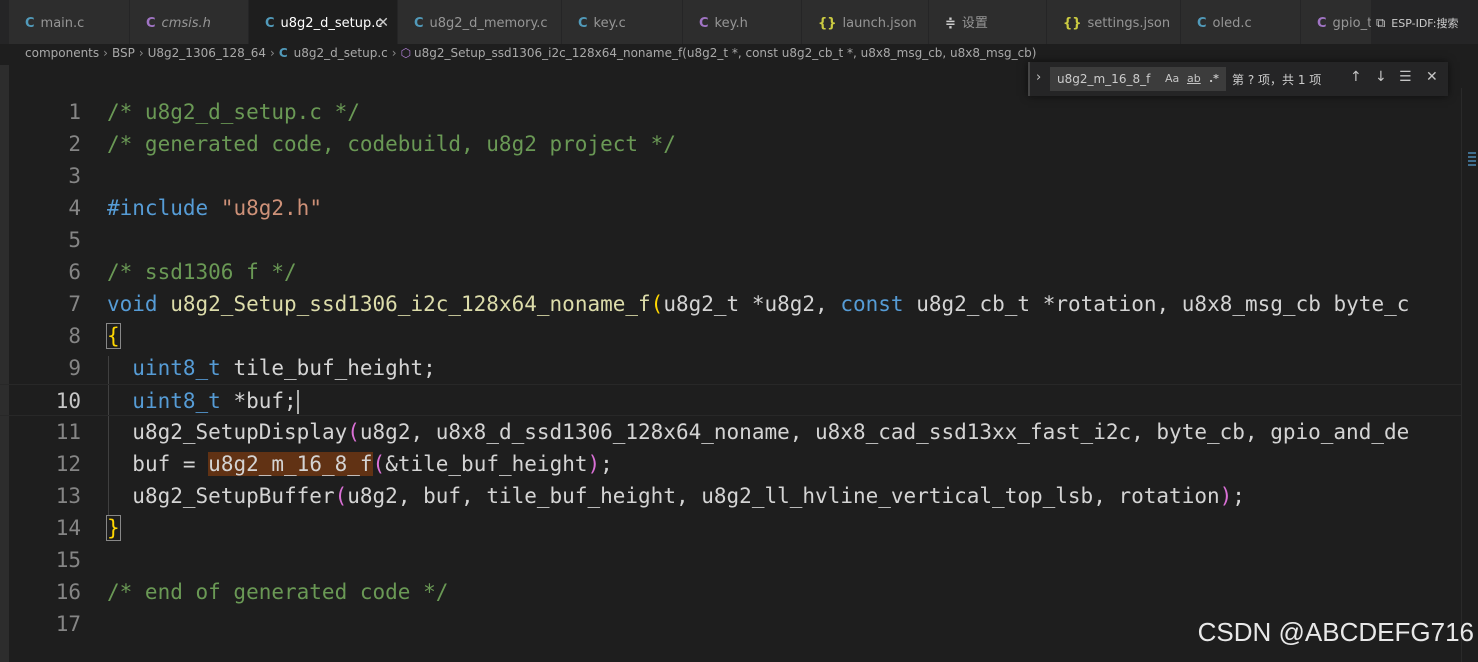  I want to click on editor-actions: ⧉ ESP-IDF:搜索, so click(1425, 22).